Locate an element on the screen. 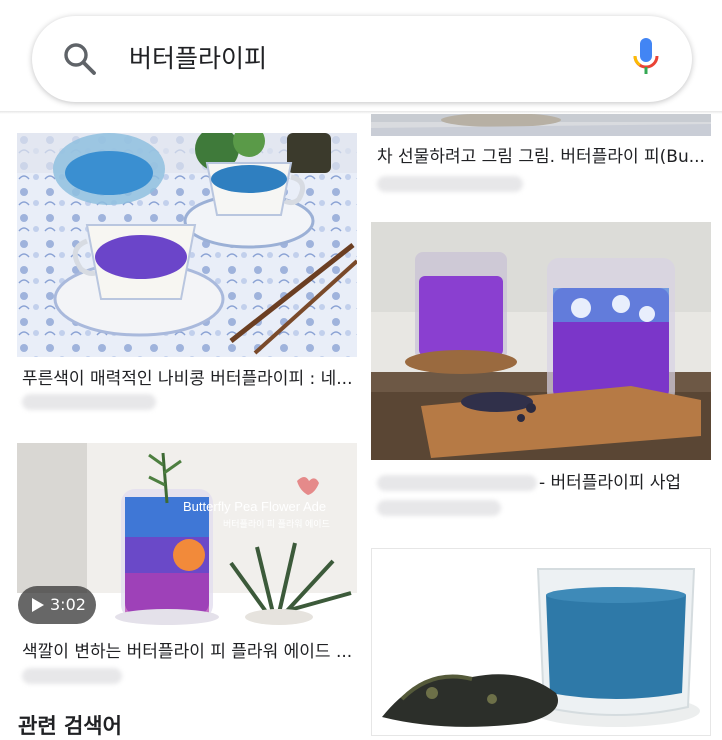  search-bar: 버터플라이피 is located at coordinates (362, 59).